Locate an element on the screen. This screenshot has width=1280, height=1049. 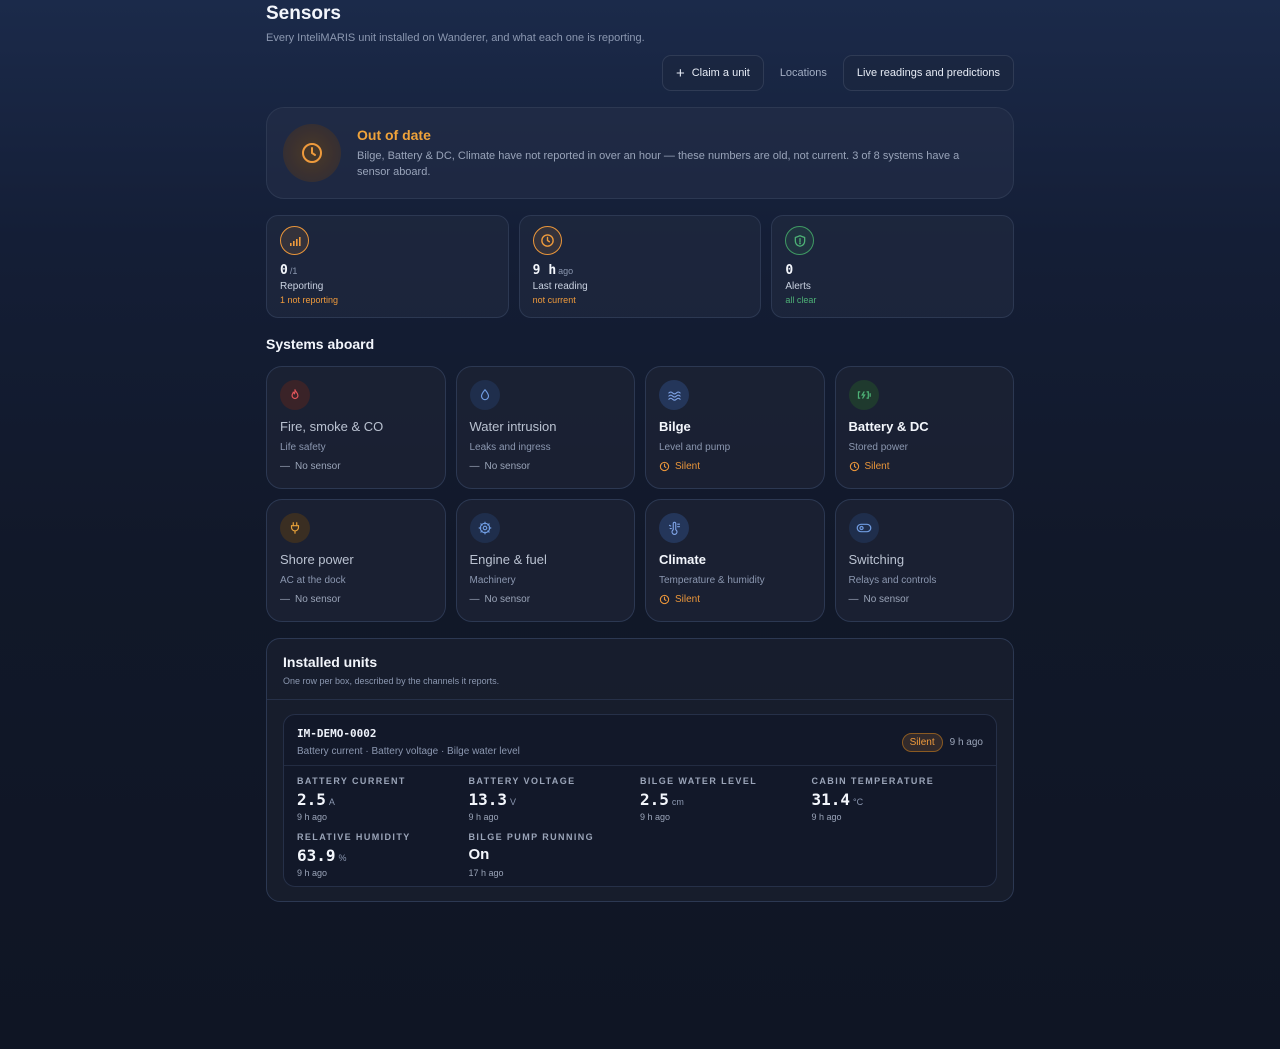
battery-icon is located at coordinates (863, 395).